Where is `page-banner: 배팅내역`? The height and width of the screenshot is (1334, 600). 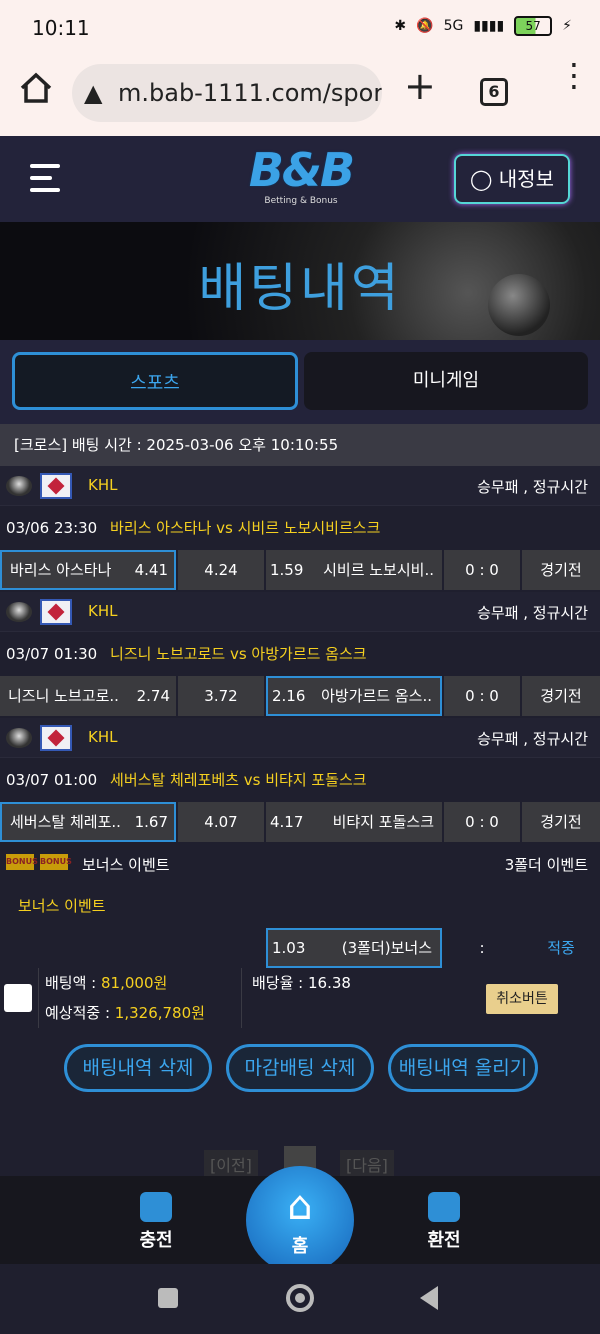 page-banner: 배팅내역 is located at coordinates (300, 281).